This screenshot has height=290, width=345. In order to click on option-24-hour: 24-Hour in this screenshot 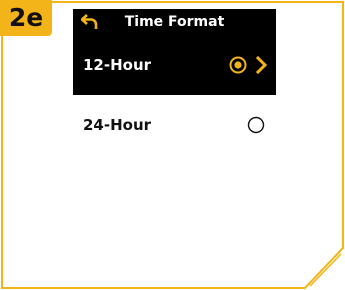, I will do `click(174, 125)`.